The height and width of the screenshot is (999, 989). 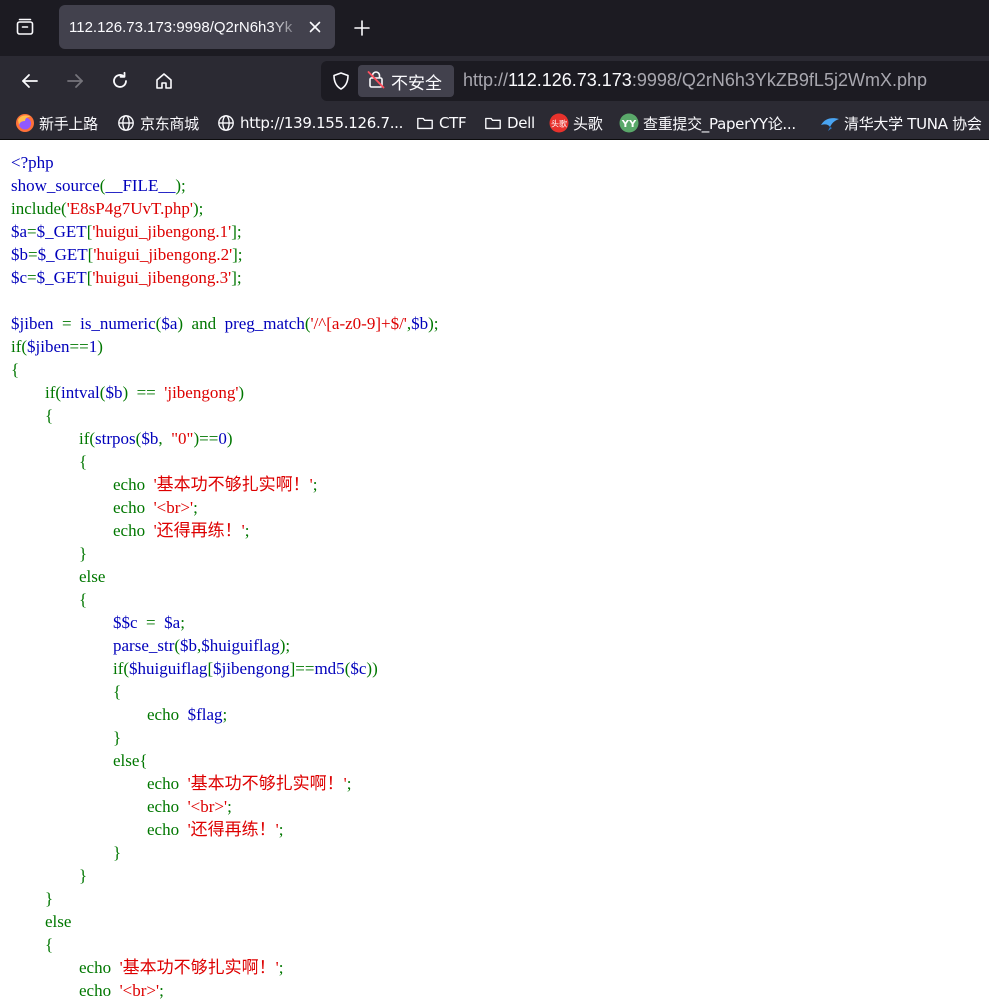 What do you see at coordinates (225, 484) in the screenshot?
I see `code-line: echo '基本功不够扎实啊！';` at bounding box center [225, 484].